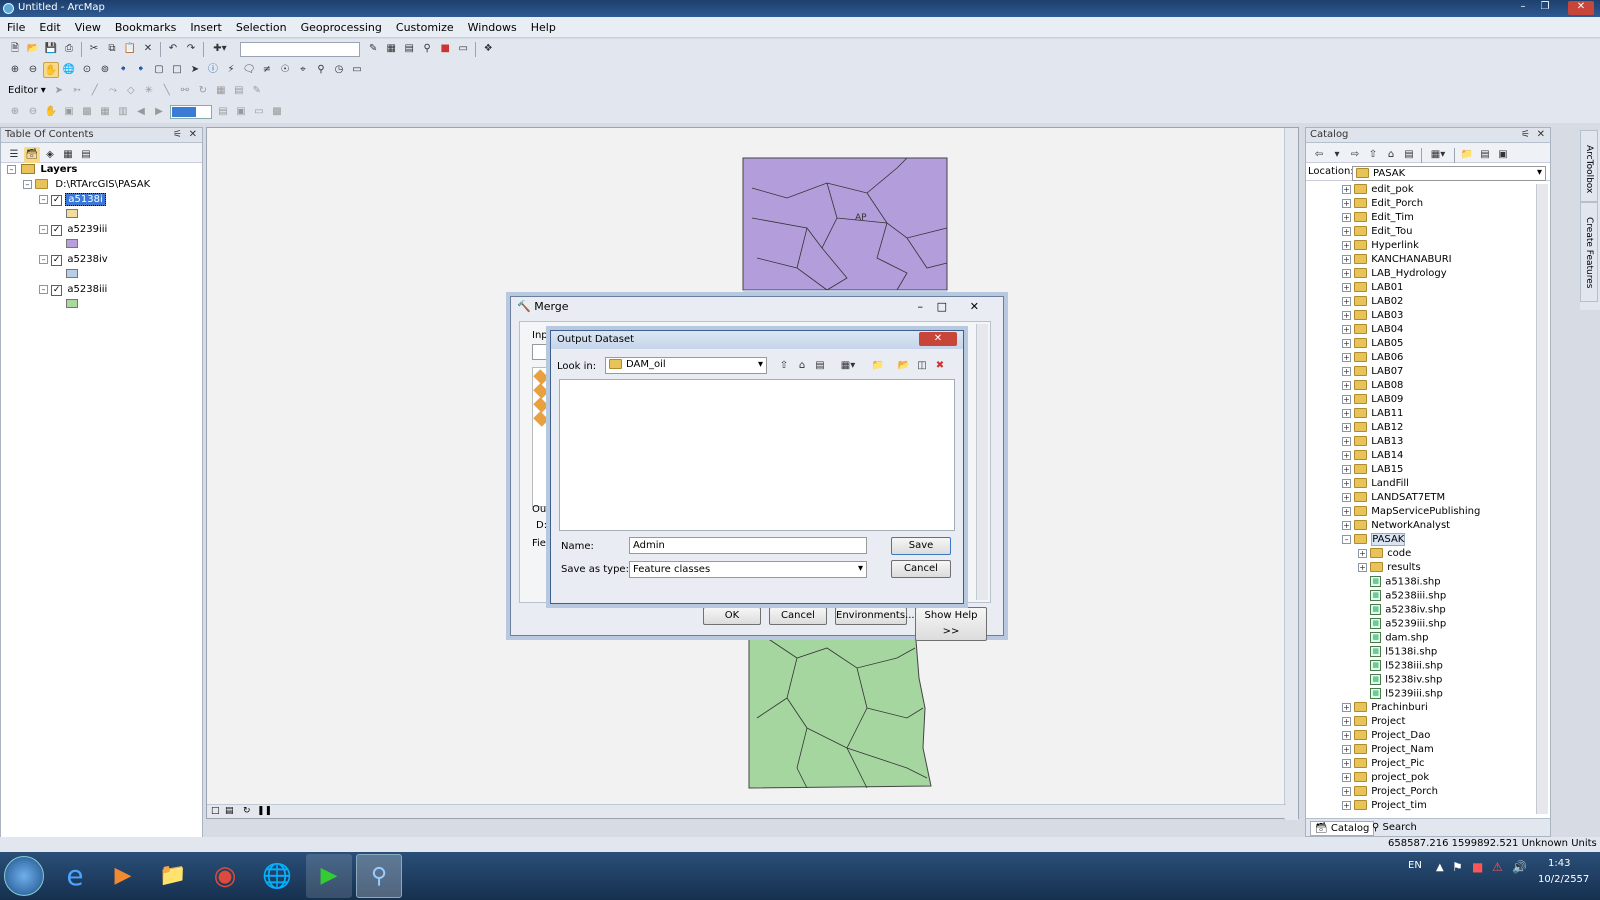 Image resolution: width=1600 pixels, height=900 pixels. I want to click on catalog-item: ▦ l5238iii.shp, so click(1400, 667).